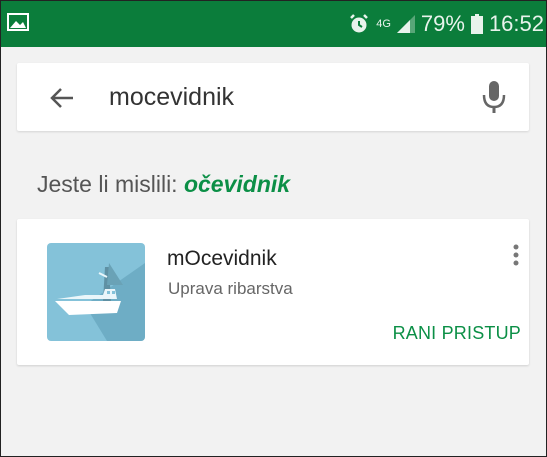 Image resolution: width=547 pixels, height=457 pixels. What do you see at coordinates (456, 333) in the screenshot?
I see `early-access-badge: RANI PRISTUP` at bounding box center [456, 333].